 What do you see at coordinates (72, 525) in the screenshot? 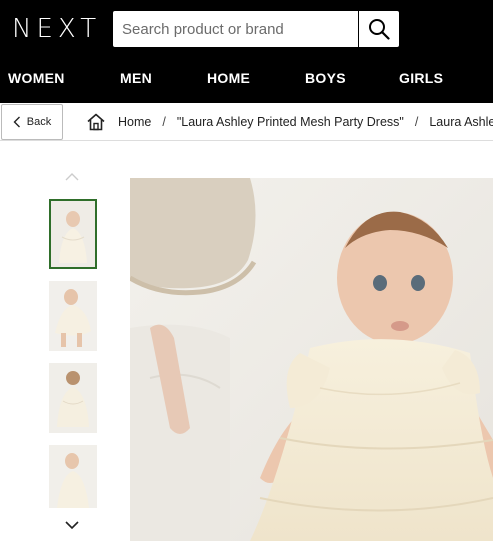
I see `chevron-down-icon` at bounding box center [72, 525].